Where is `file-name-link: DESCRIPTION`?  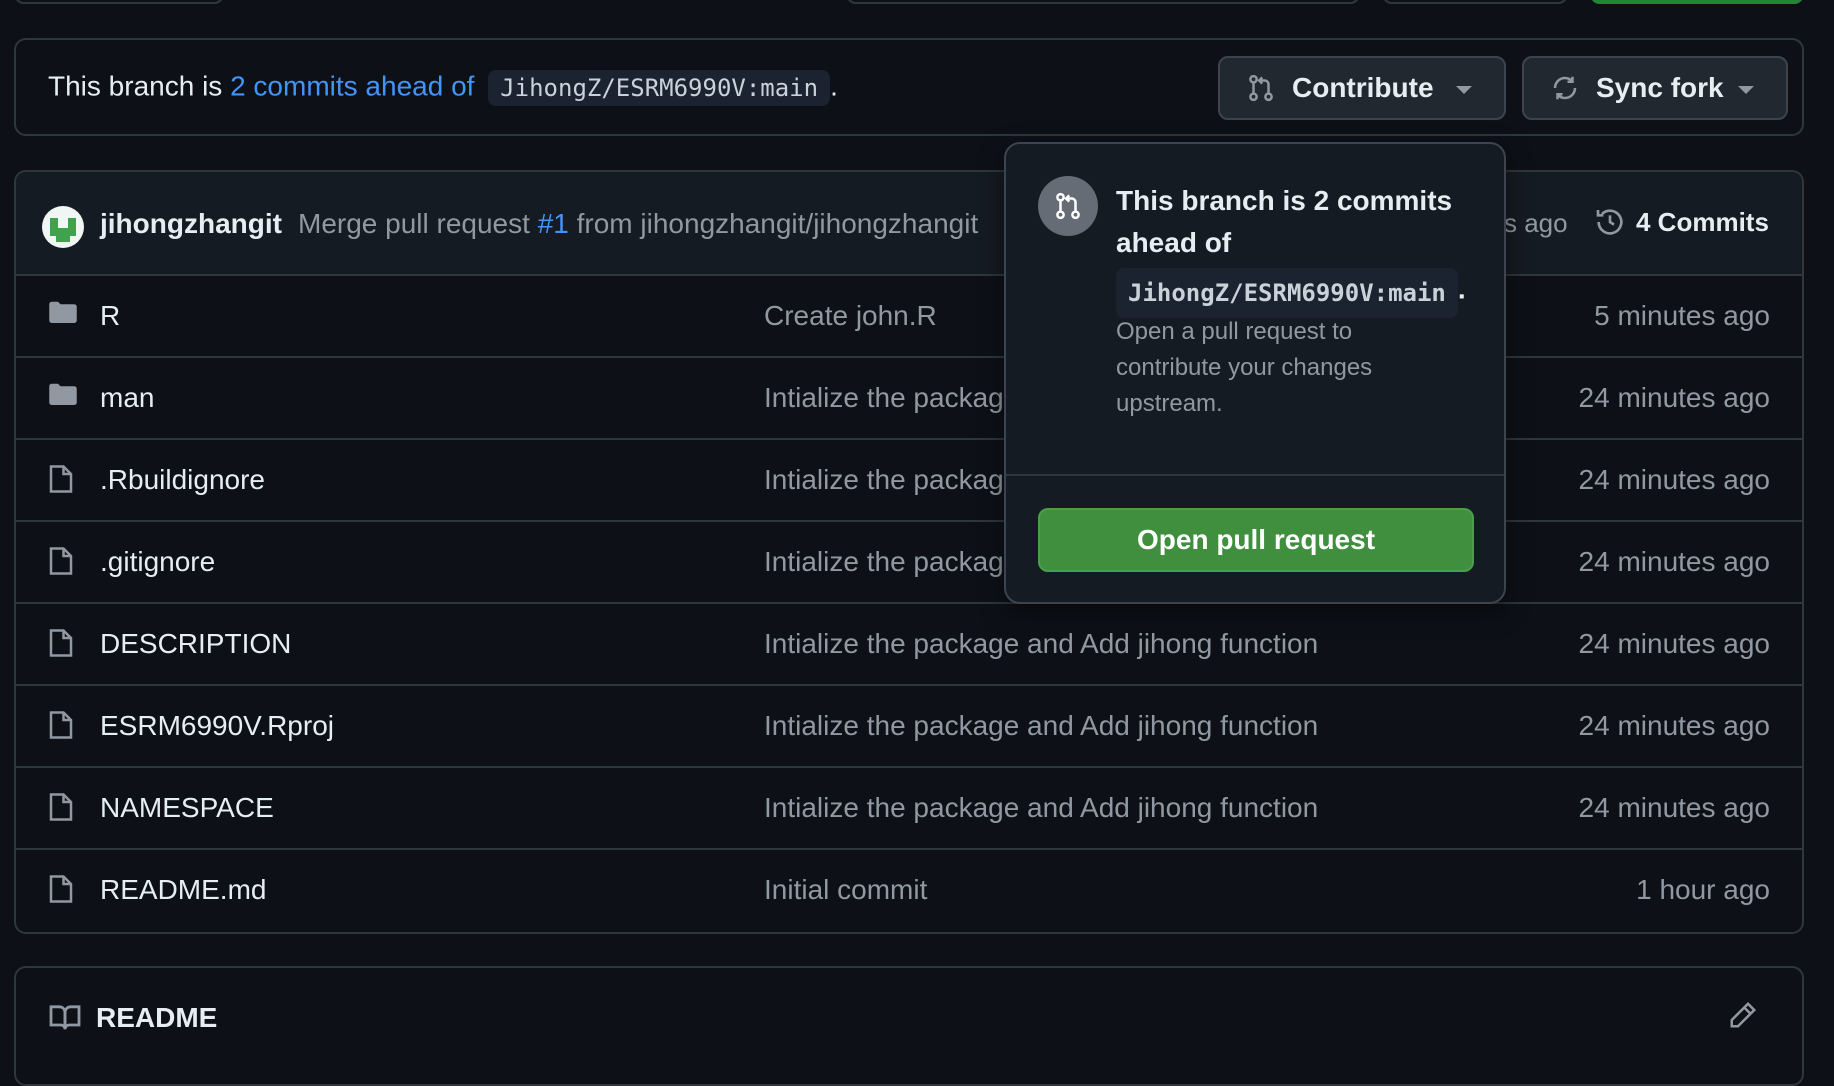
file-name-link: DESCRIPTION is located at coordinates (195, 644).